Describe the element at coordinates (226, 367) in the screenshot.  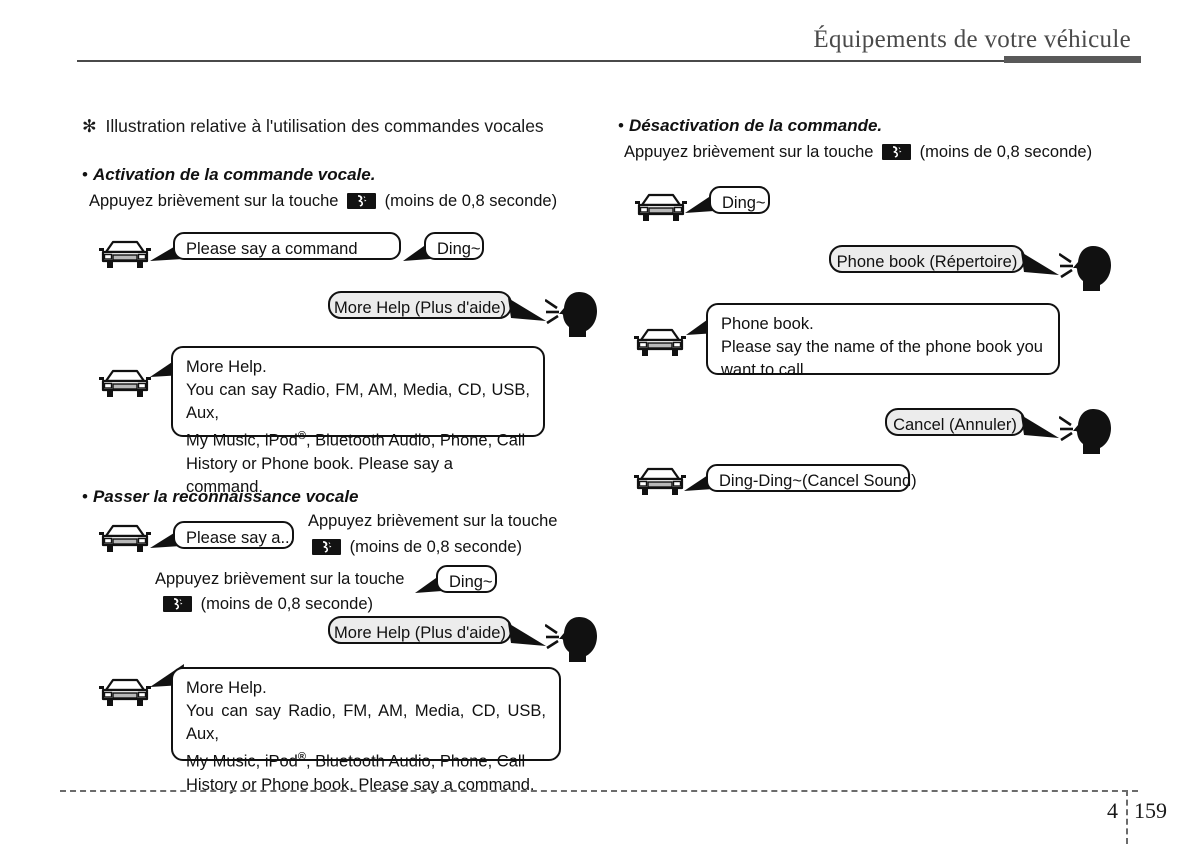
I see `more-help-title: More Help.` at that location.